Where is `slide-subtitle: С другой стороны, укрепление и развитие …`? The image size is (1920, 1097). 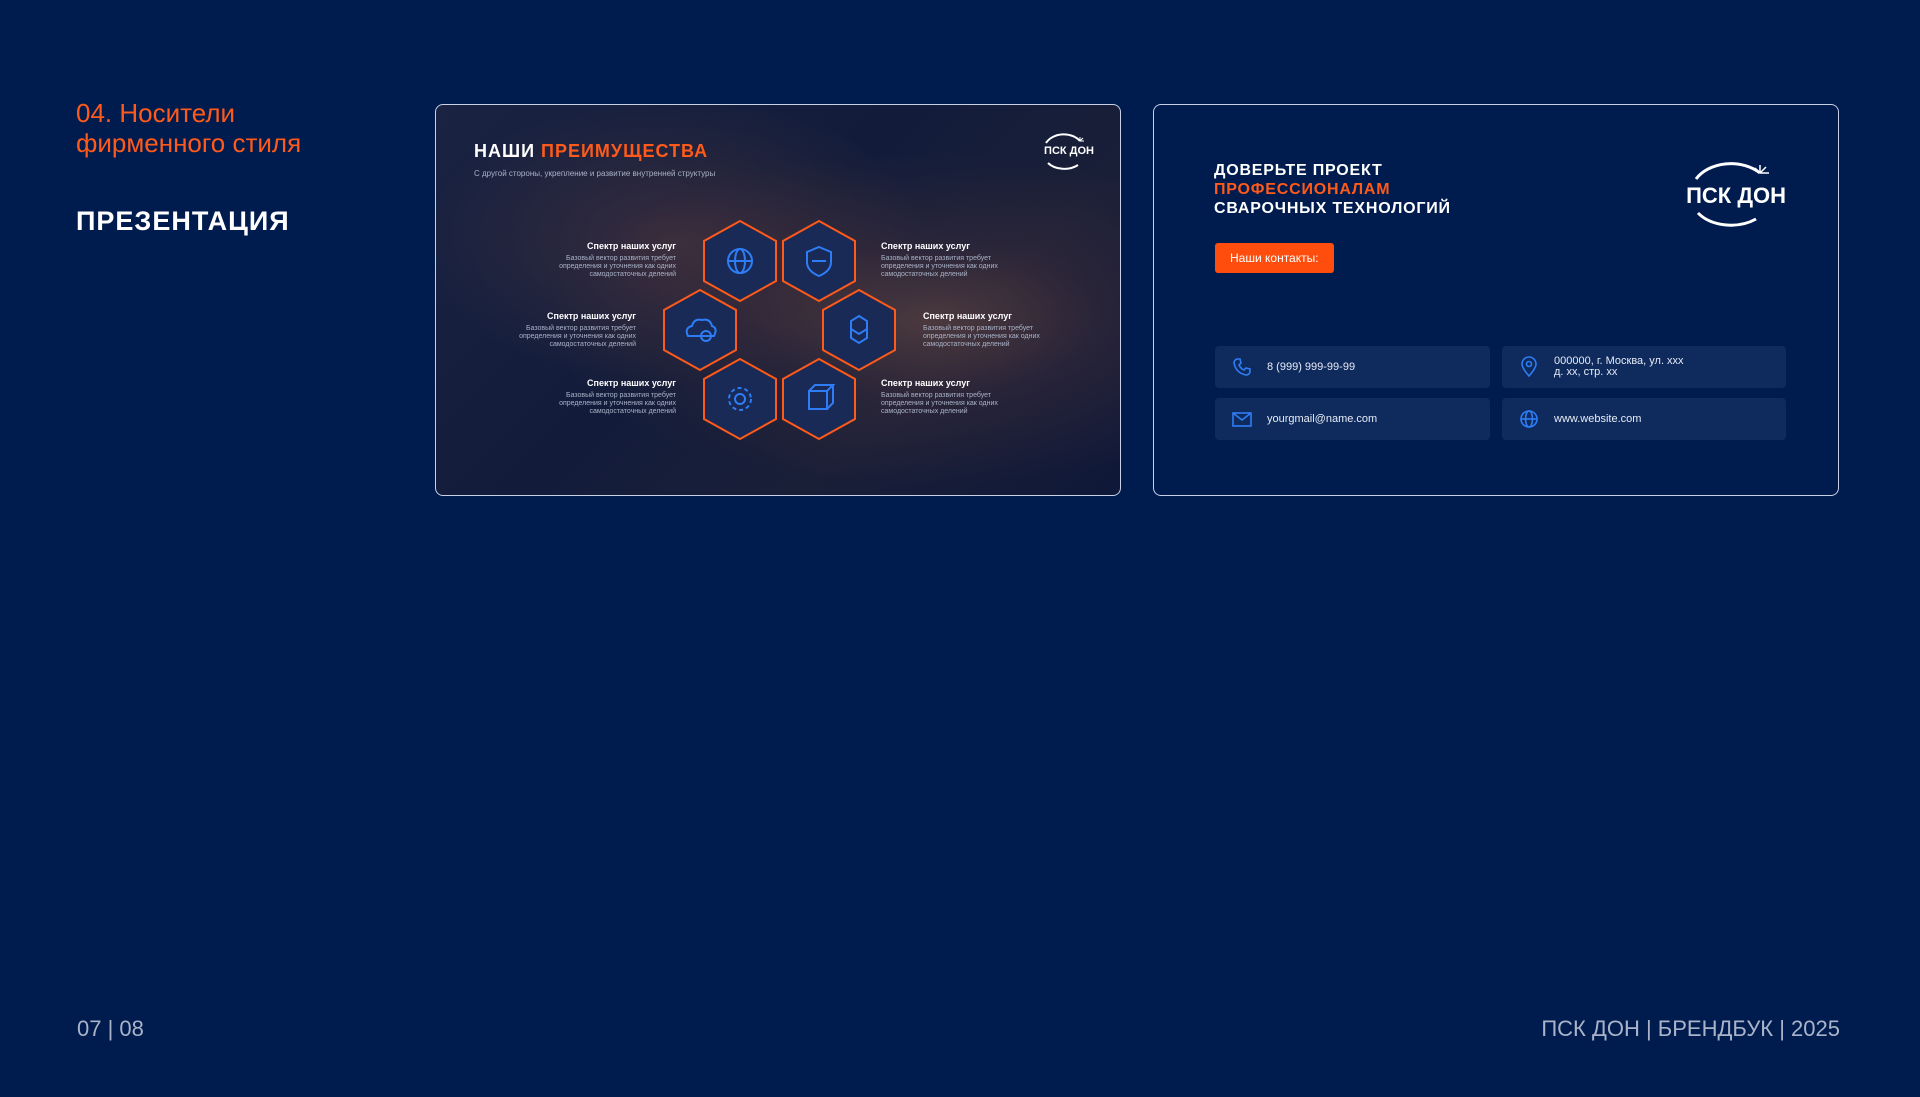 slide-subtitle: С другой стороны, укрепление и развитие … is located at coordinates (595, 173).